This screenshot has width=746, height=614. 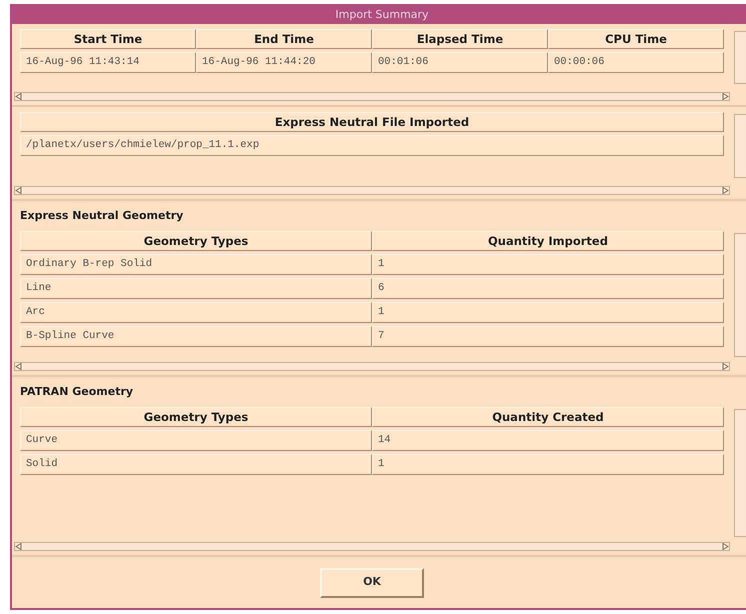 I want to click on table-cell: Curve, so click(x=196, y=440).